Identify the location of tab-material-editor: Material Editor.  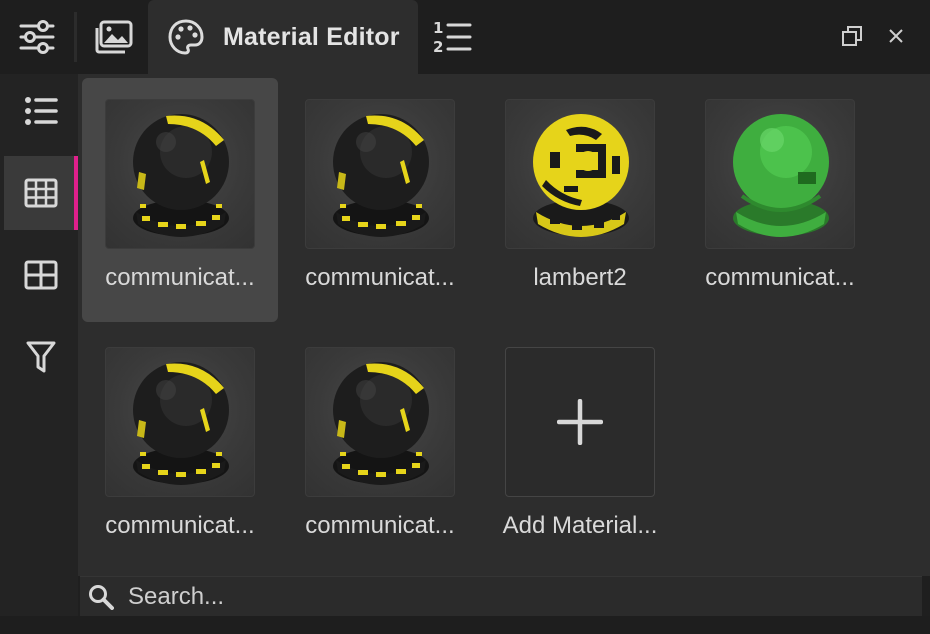
(283, 37).